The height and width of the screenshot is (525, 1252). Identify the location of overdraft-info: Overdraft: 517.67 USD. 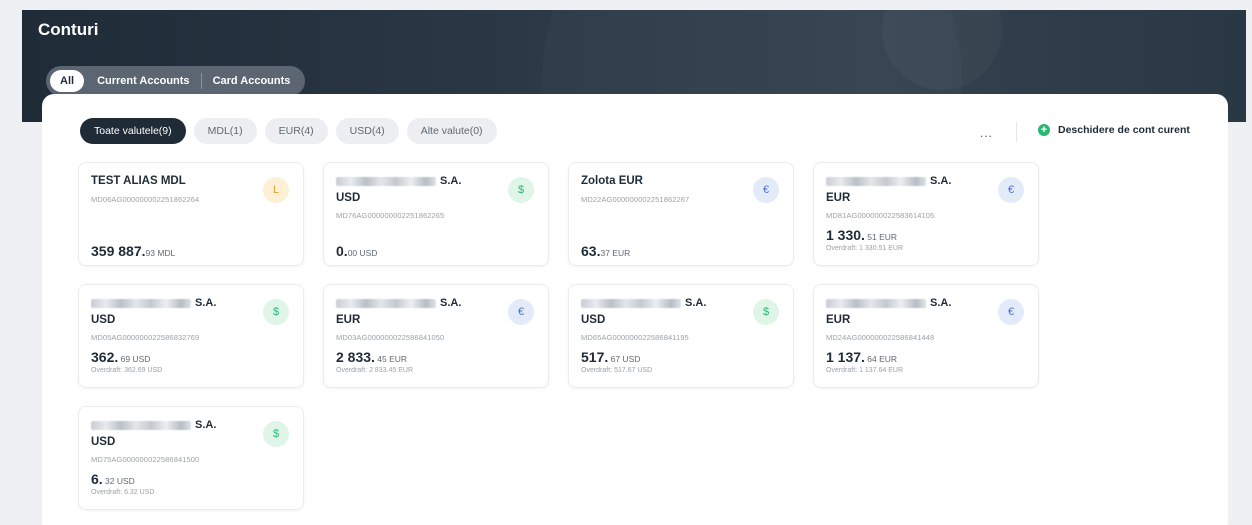
(617, 370).